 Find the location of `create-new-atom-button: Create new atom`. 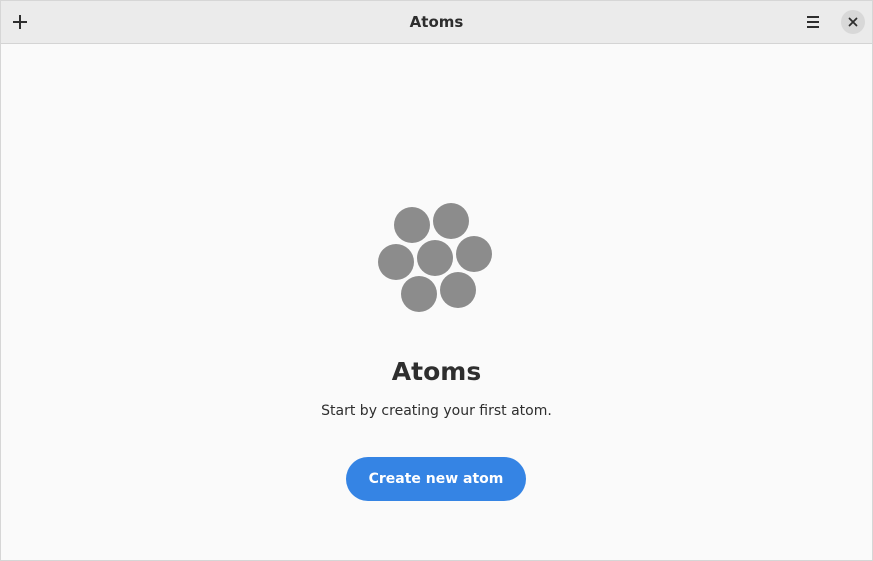

create-new-atom-button: Create new atom is located at coordinates (436, 479).